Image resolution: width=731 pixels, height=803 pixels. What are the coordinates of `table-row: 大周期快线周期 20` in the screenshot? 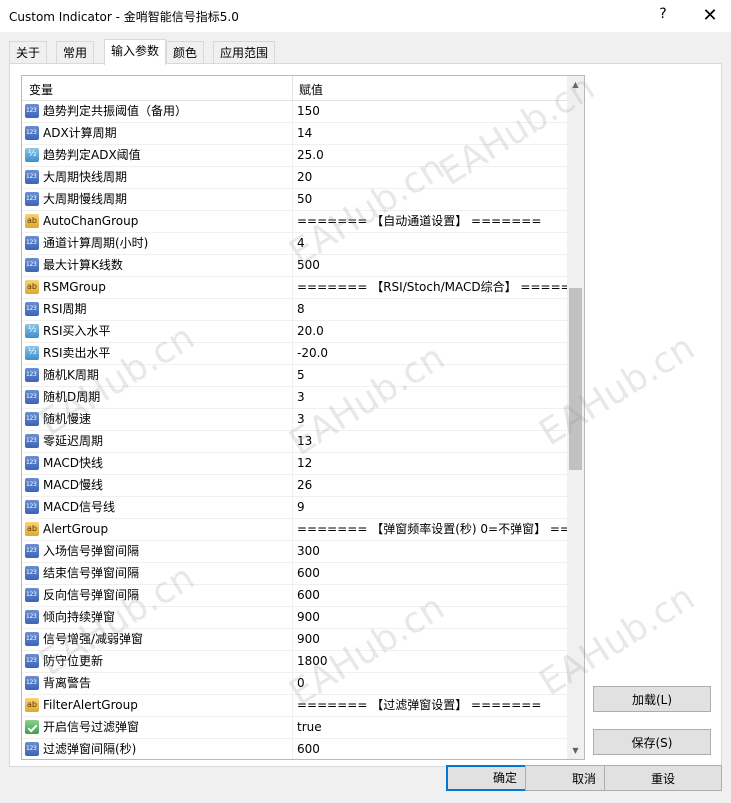 It's located at (294, 178).